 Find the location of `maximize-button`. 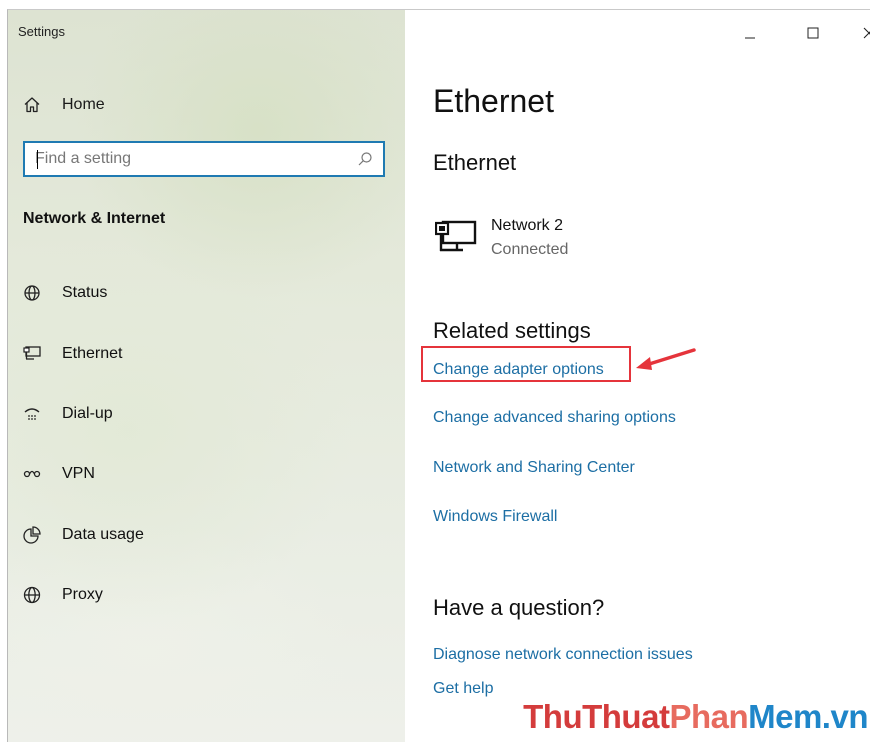

maximize-button is located at coordinates (813, 33).